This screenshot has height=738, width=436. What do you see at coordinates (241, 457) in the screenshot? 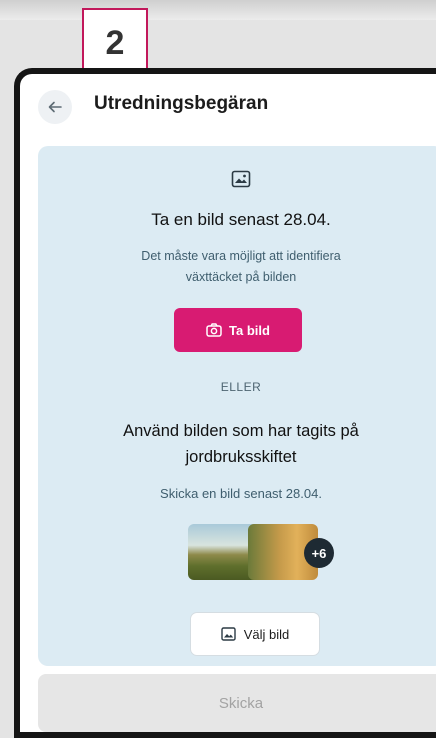
I see `alt-heading-line-2: jordbruksskiftet` at bounding box center [241, 457].